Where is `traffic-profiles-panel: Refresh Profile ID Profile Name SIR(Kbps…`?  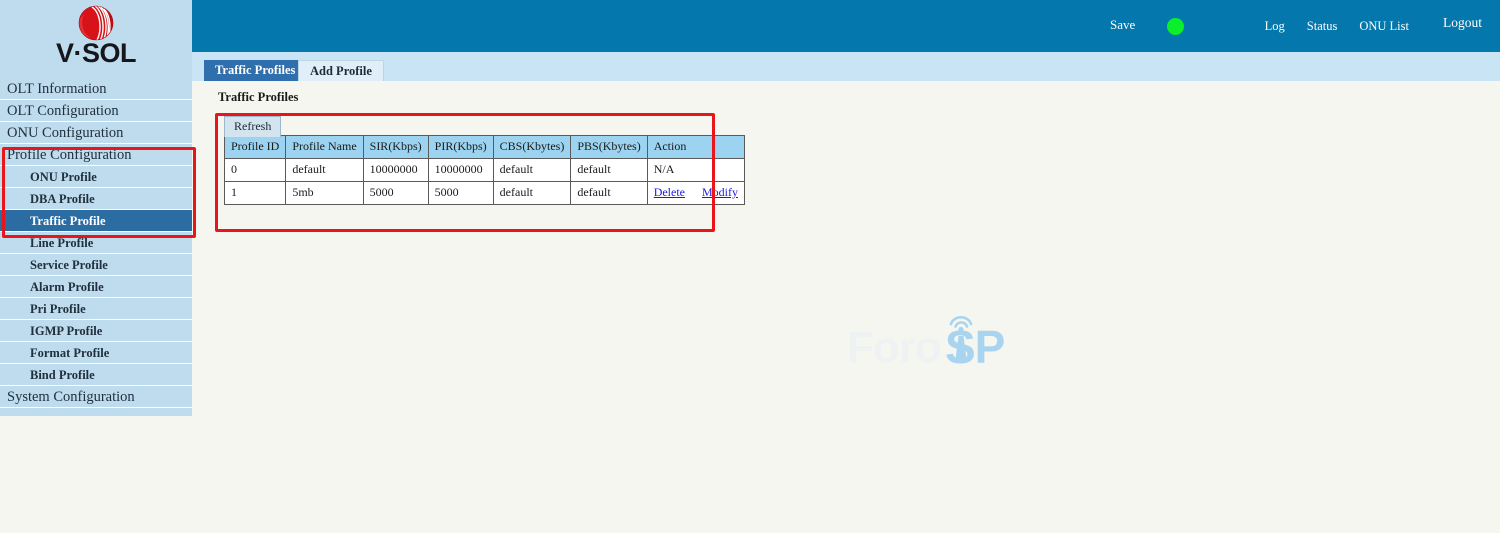 traffic-profiles-panel: Refresh Profile ID Profile Name SIR(Kbps… is located at coordinates (482, 159).